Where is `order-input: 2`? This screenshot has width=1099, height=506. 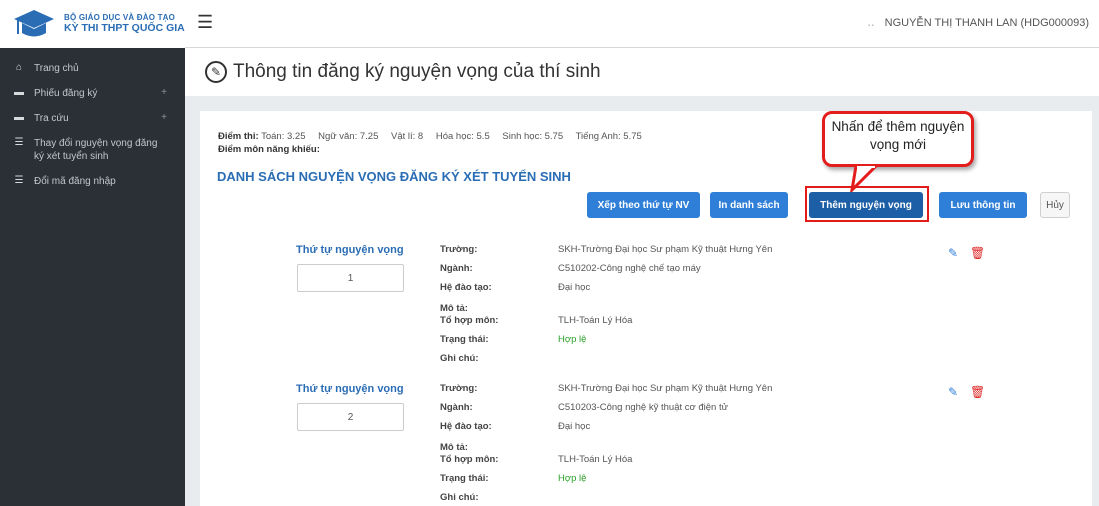
order-input: 2 is located at coordinates (350, 417).